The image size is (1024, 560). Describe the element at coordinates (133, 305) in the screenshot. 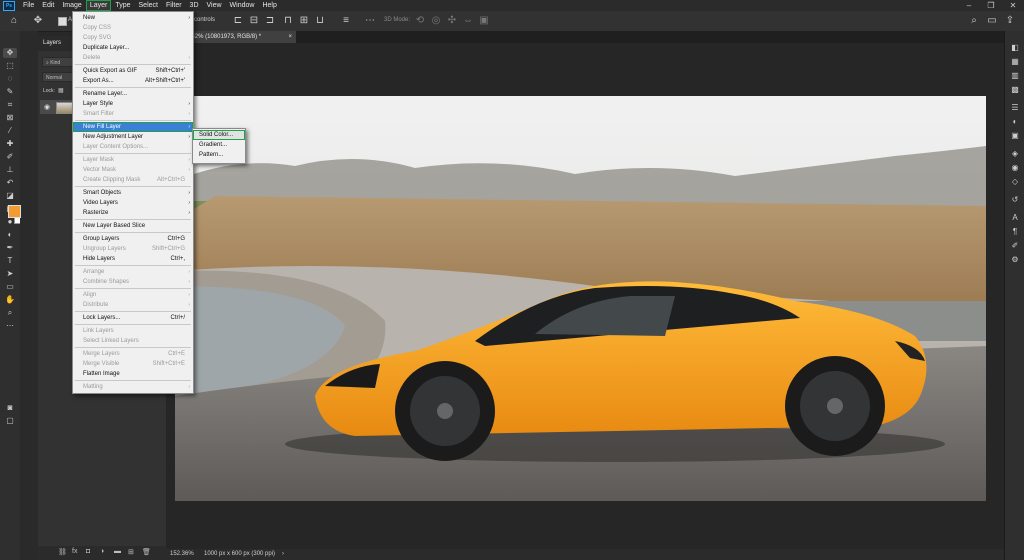

I see `menu-item-distribute: Distribute ›` at that location.